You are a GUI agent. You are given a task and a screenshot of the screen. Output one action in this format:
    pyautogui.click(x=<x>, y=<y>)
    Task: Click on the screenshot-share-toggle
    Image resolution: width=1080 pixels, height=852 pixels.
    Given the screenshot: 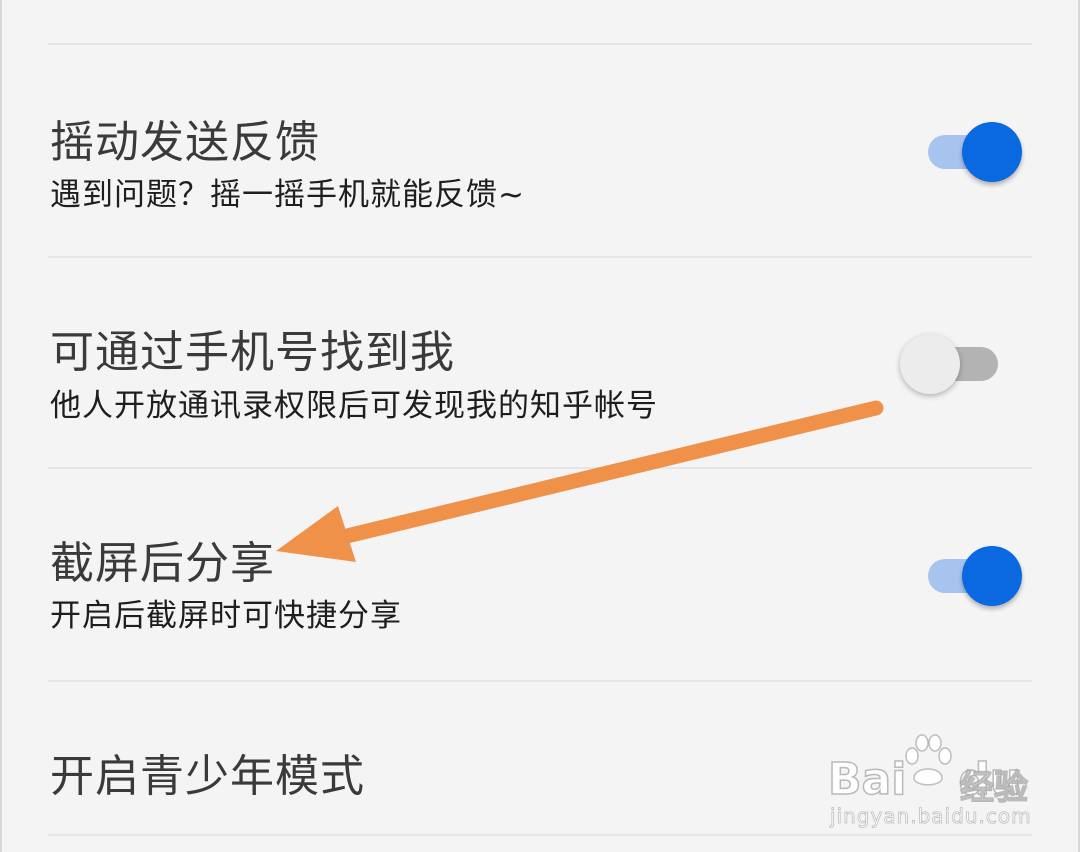 What is the action you would take?
    pyautogui.click(x=976, y=574)
    